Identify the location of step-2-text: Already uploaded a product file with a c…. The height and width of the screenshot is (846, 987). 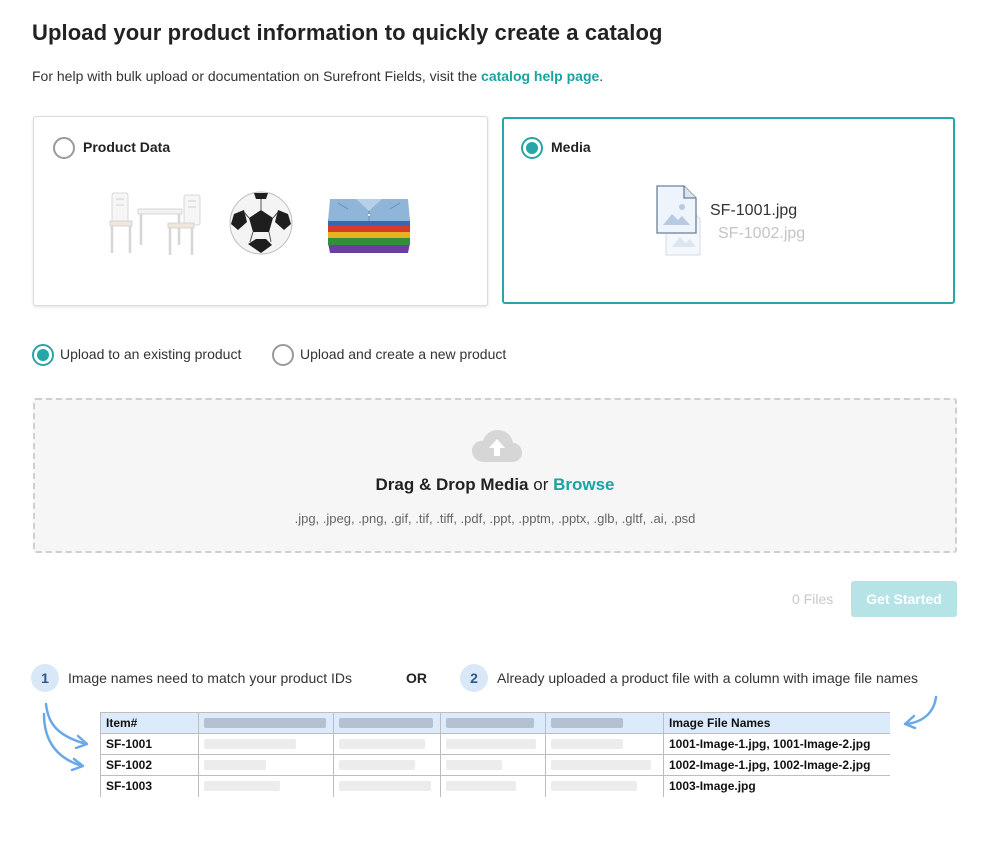
(708, 678).